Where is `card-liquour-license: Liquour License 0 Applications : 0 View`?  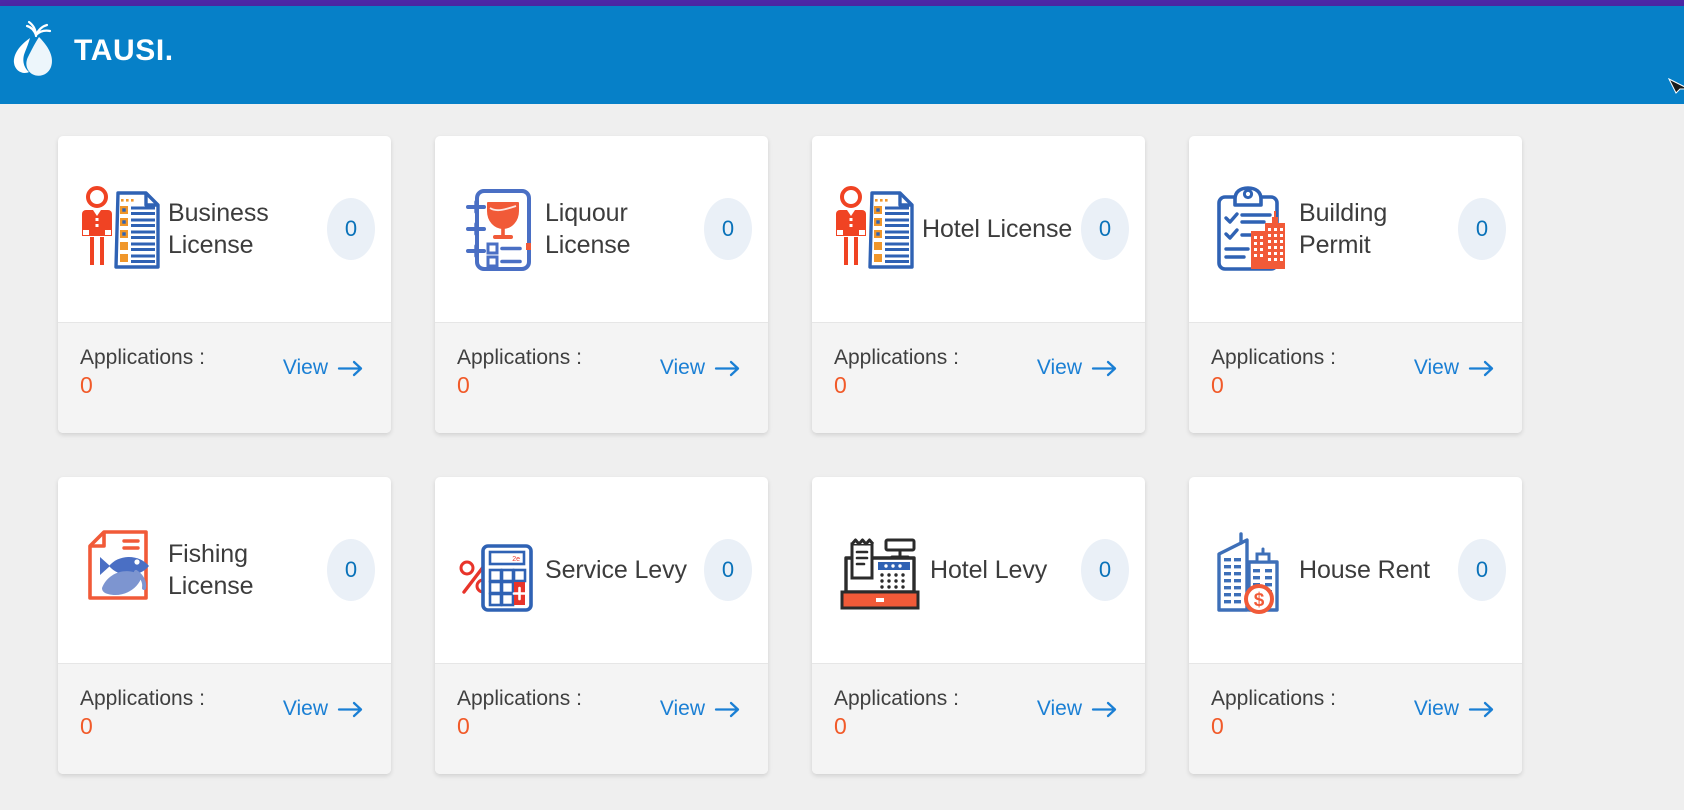 card-liquour-license: Liquour License 0 Applications : 0 View is located at coordinates (601, 284).